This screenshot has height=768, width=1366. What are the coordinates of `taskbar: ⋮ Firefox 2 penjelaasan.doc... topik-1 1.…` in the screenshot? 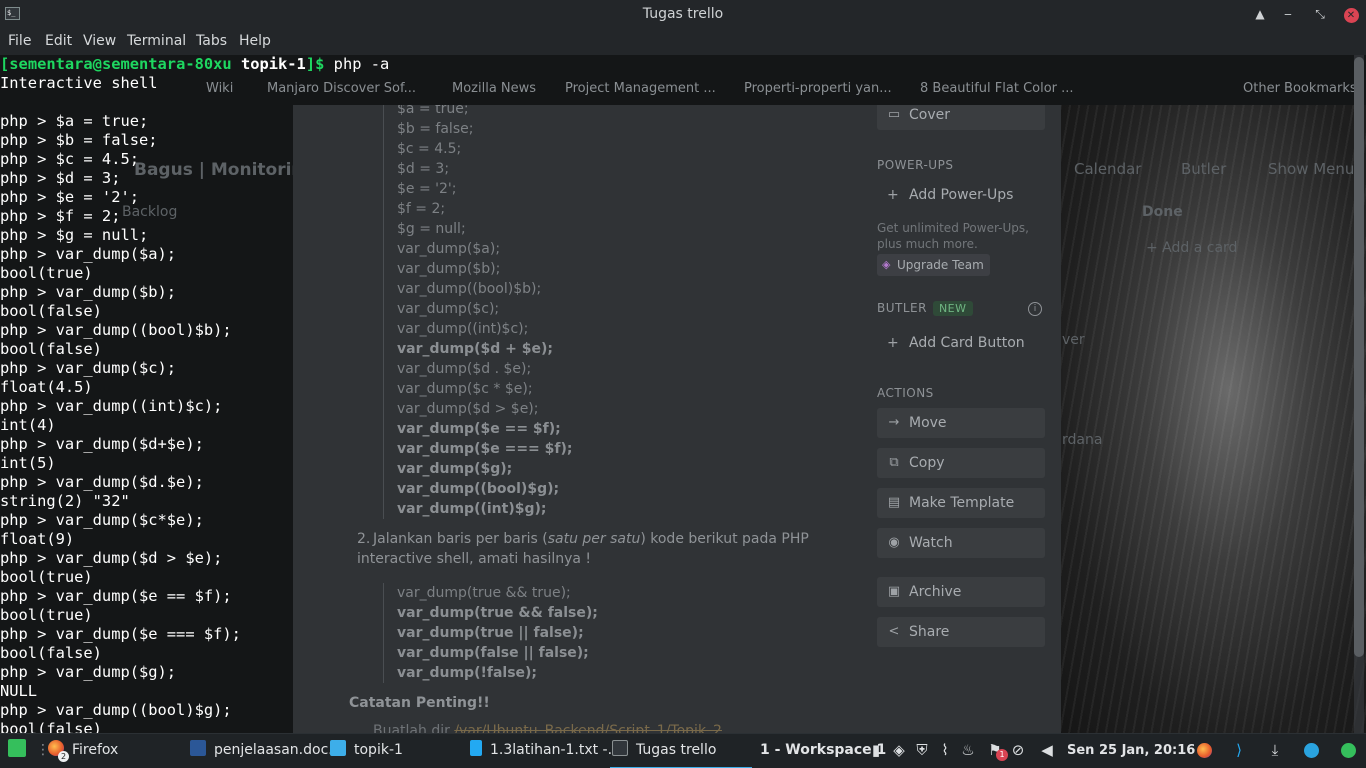 It's located at (683, 750).